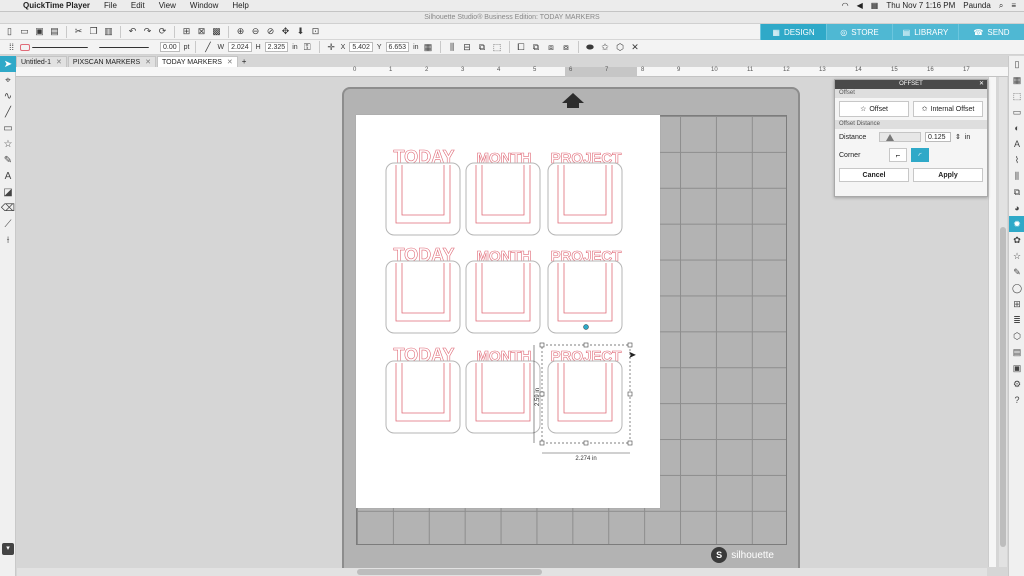 This screenshot has height=576, width=1024. I want to click on pan-icon: ✥, so click(285, 31).